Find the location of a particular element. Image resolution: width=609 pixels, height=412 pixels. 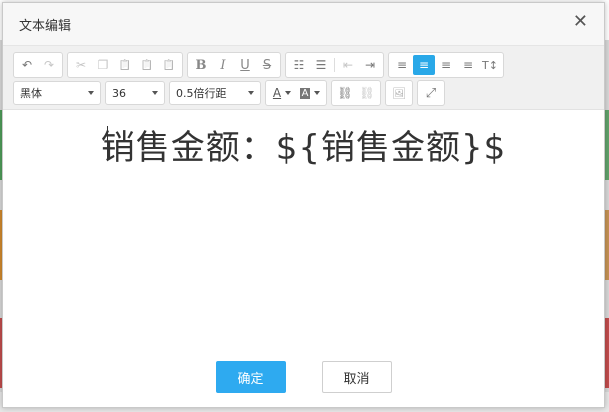

toolbar-row-2: 黑体 36 0.5倍行距 A A ⛓ ⛓ 🖼 ⤢ is located at coordinates (303, 93).